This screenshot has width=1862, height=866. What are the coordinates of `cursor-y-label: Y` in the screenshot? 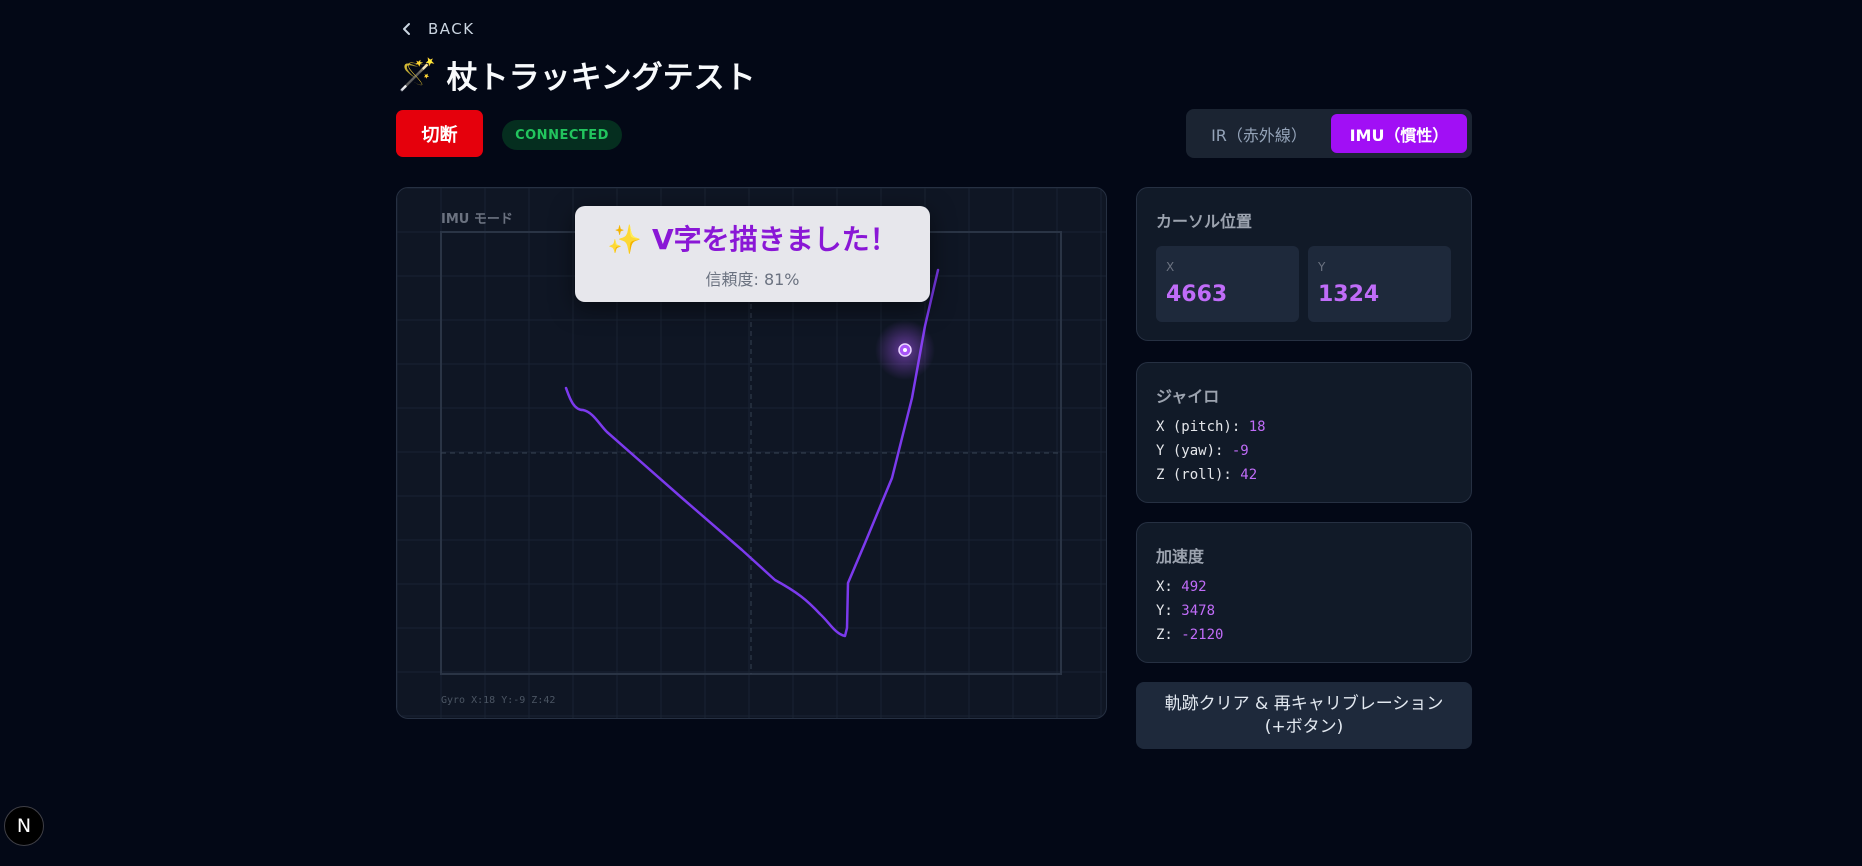 It's located at (1322, 267).